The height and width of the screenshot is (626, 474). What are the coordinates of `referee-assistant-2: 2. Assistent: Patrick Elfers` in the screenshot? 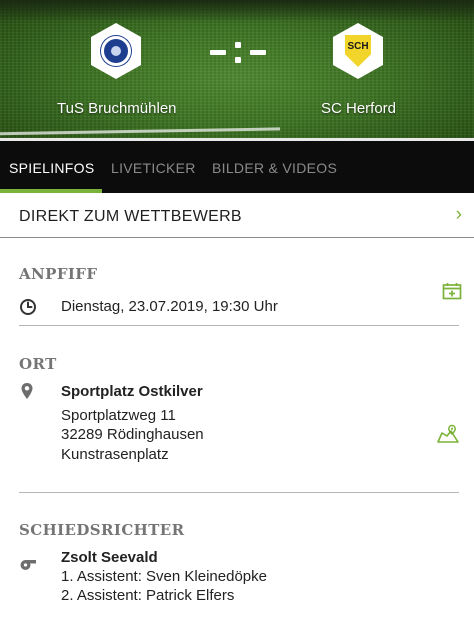 It's located at (148, 595).